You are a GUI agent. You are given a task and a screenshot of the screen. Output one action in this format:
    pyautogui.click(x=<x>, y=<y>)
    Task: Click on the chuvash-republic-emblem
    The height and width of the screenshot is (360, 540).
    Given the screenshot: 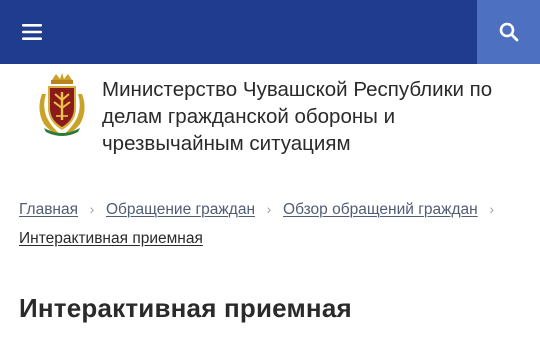 What is the action you would take?
    pyautogui.click(x=62, y=105)
    